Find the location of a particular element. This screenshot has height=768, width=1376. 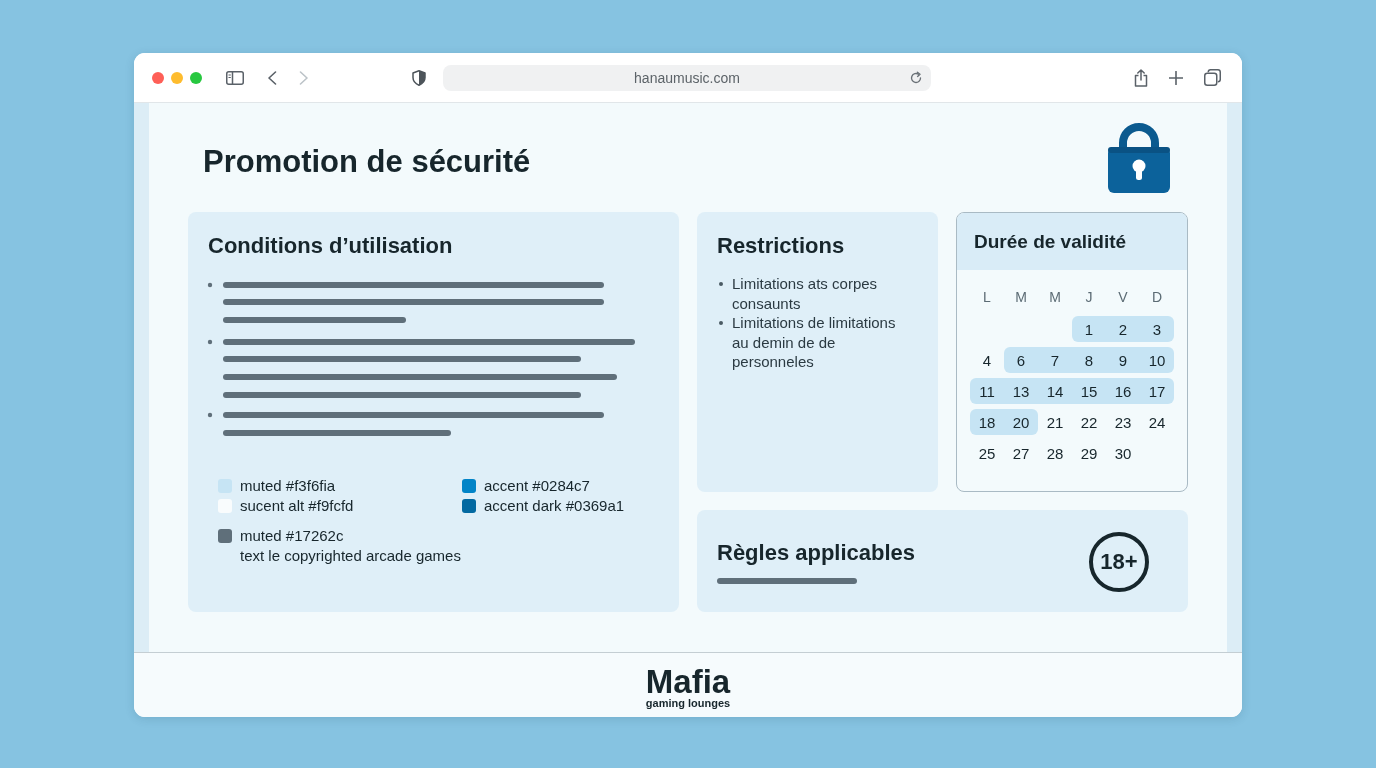

calendar-day: 27 is located at coordinates (1021, 453).